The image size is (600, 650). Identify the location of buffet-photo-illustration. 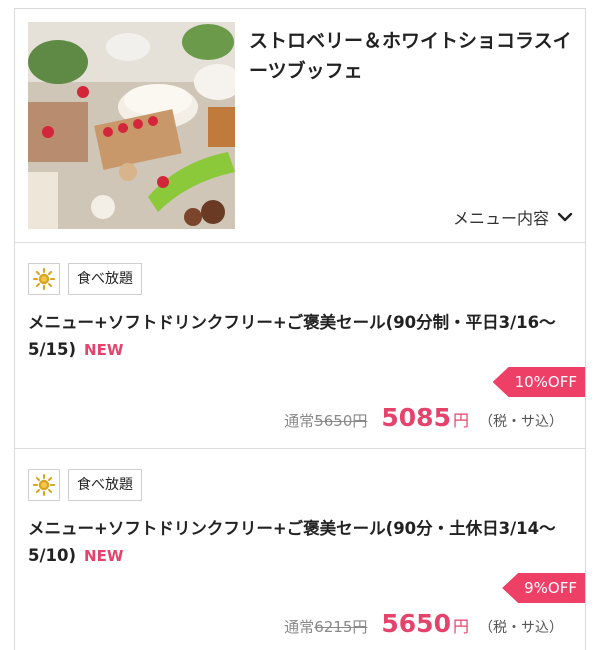
(131, 125).